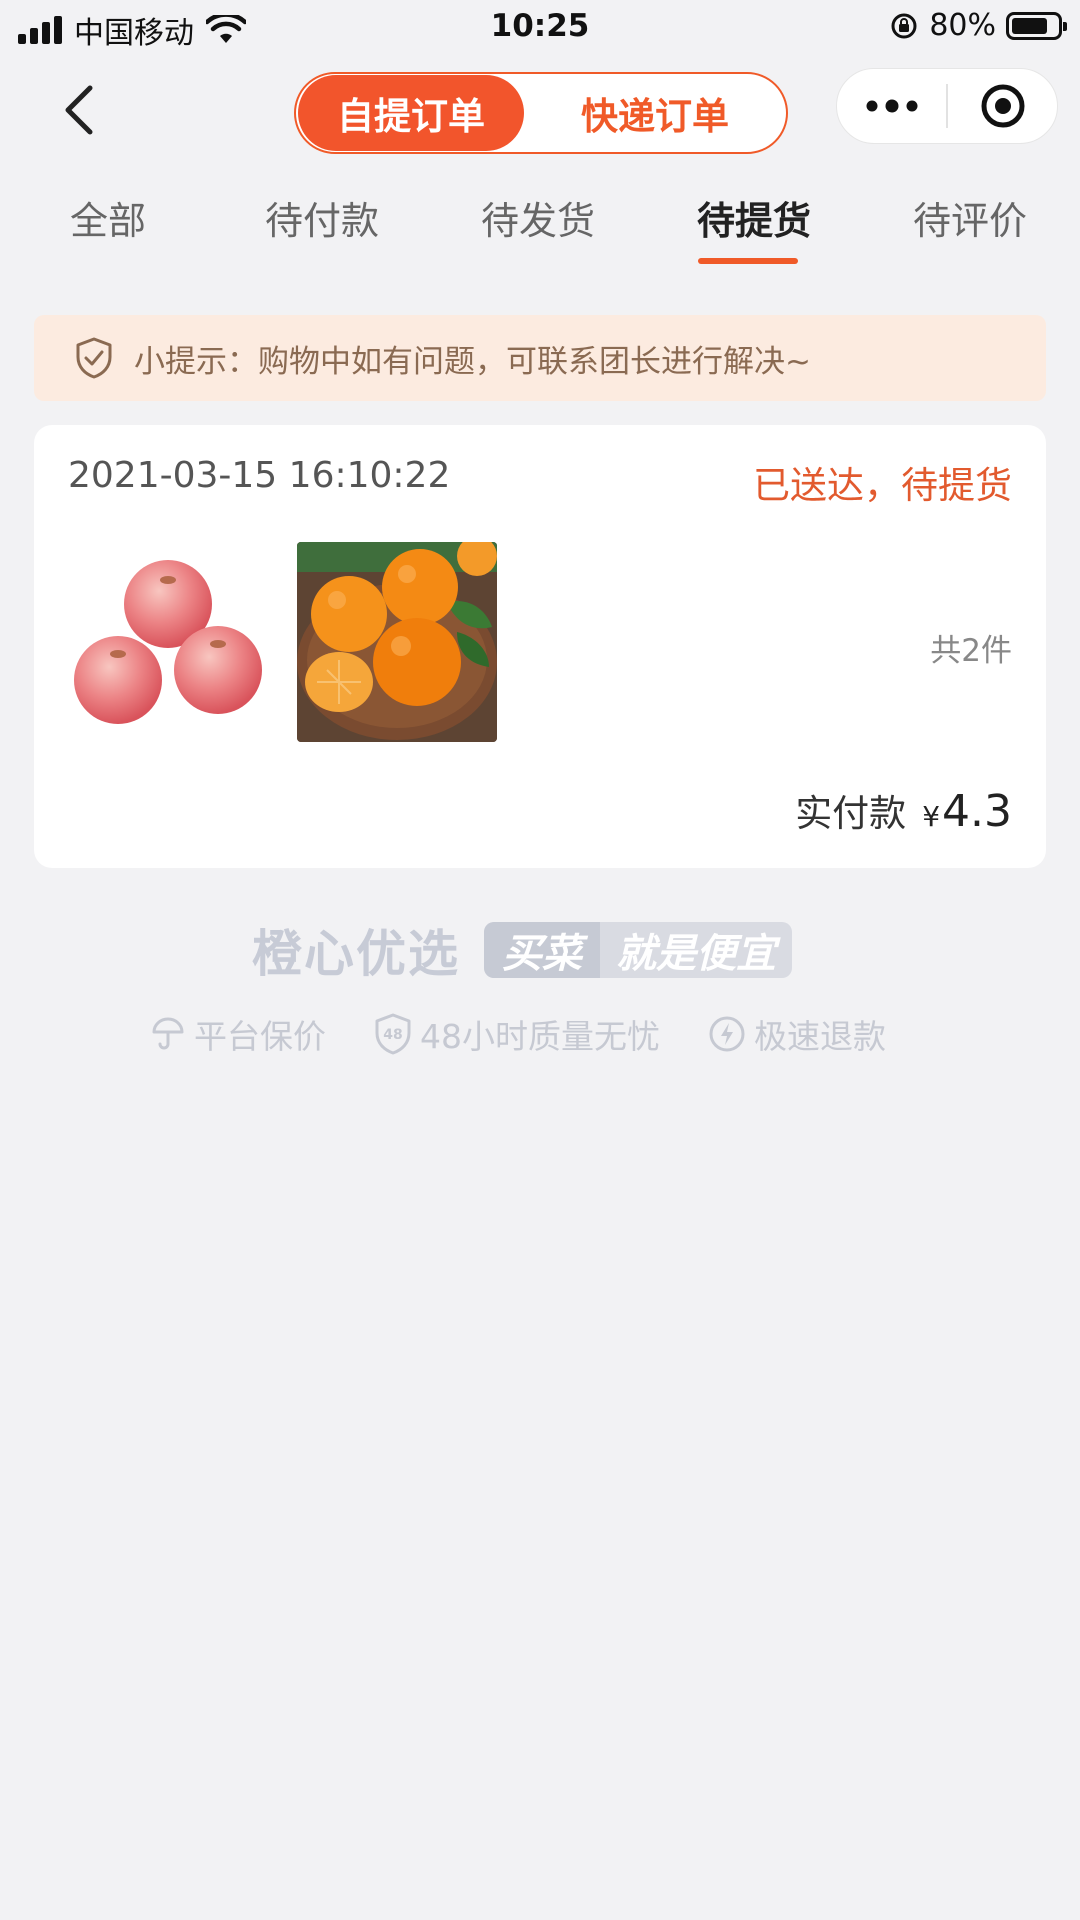 The height and width of the screenshot is (1920, 1080). What do you see at coordinates (542, 950) in the screenshot?
I see `slogan-part-a: 买菜` at bounding box center [542, 950].